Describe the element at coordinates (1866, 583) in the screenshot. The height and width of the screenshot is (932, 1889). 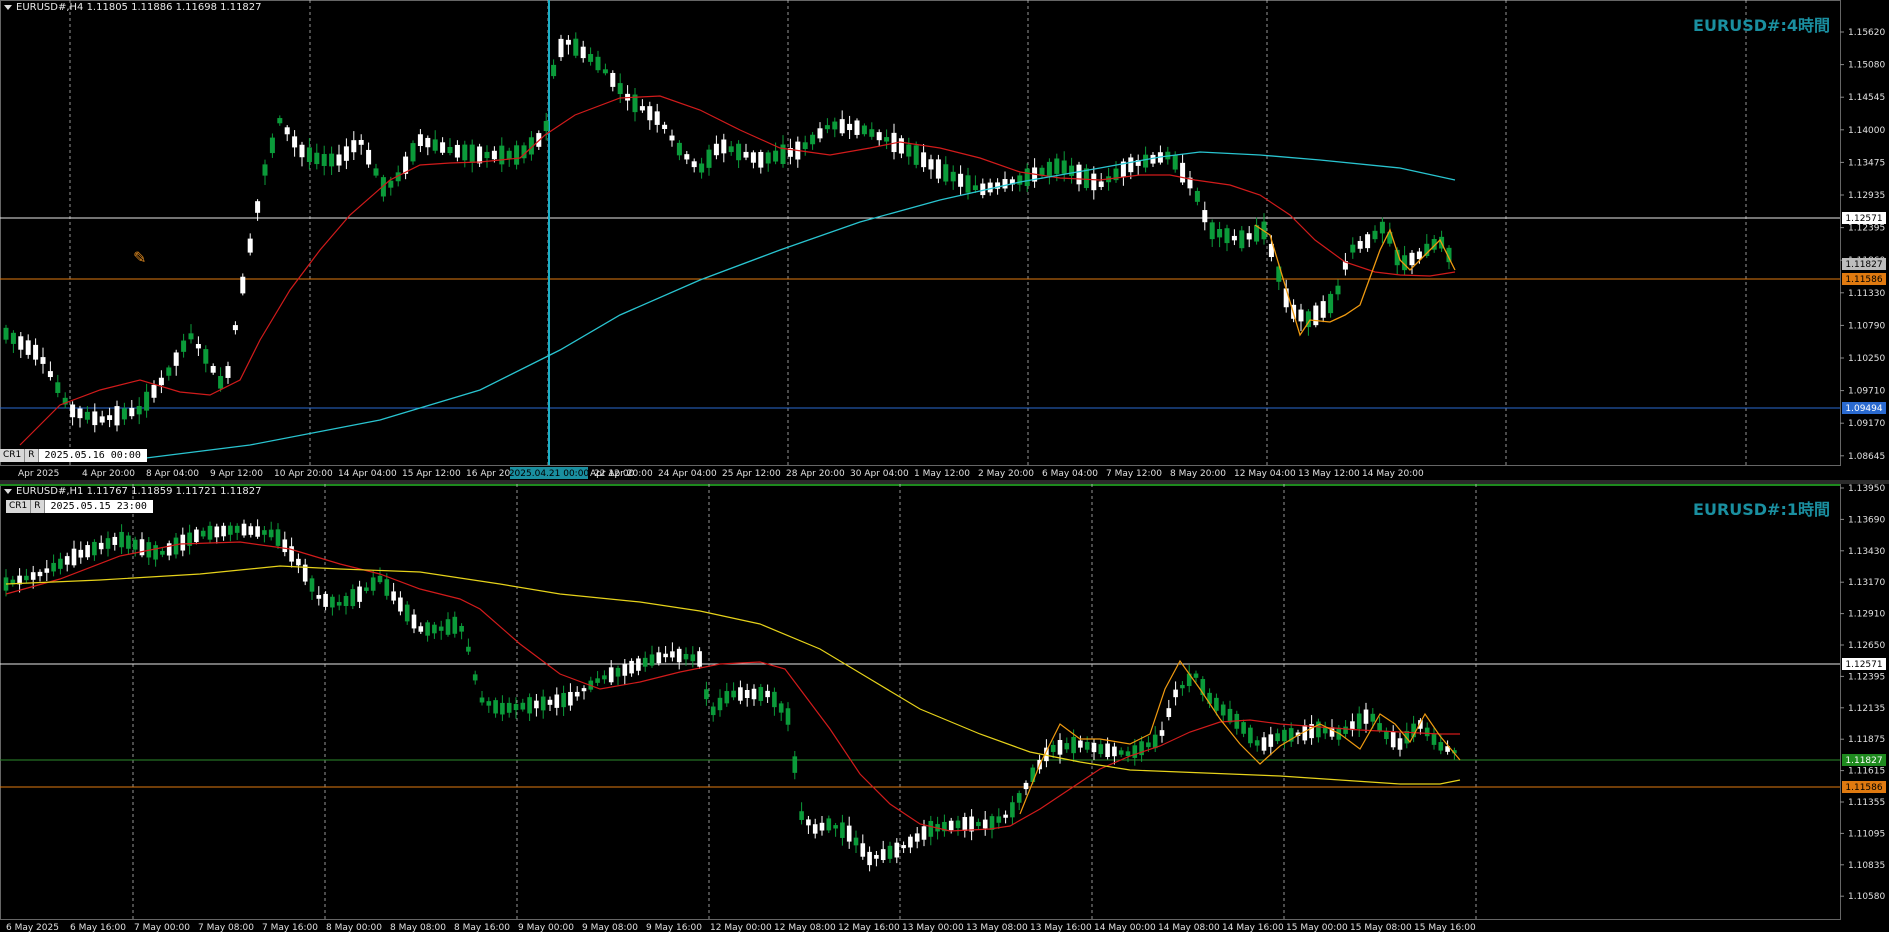
I see `h1-price-label: 1.13170` at that location.